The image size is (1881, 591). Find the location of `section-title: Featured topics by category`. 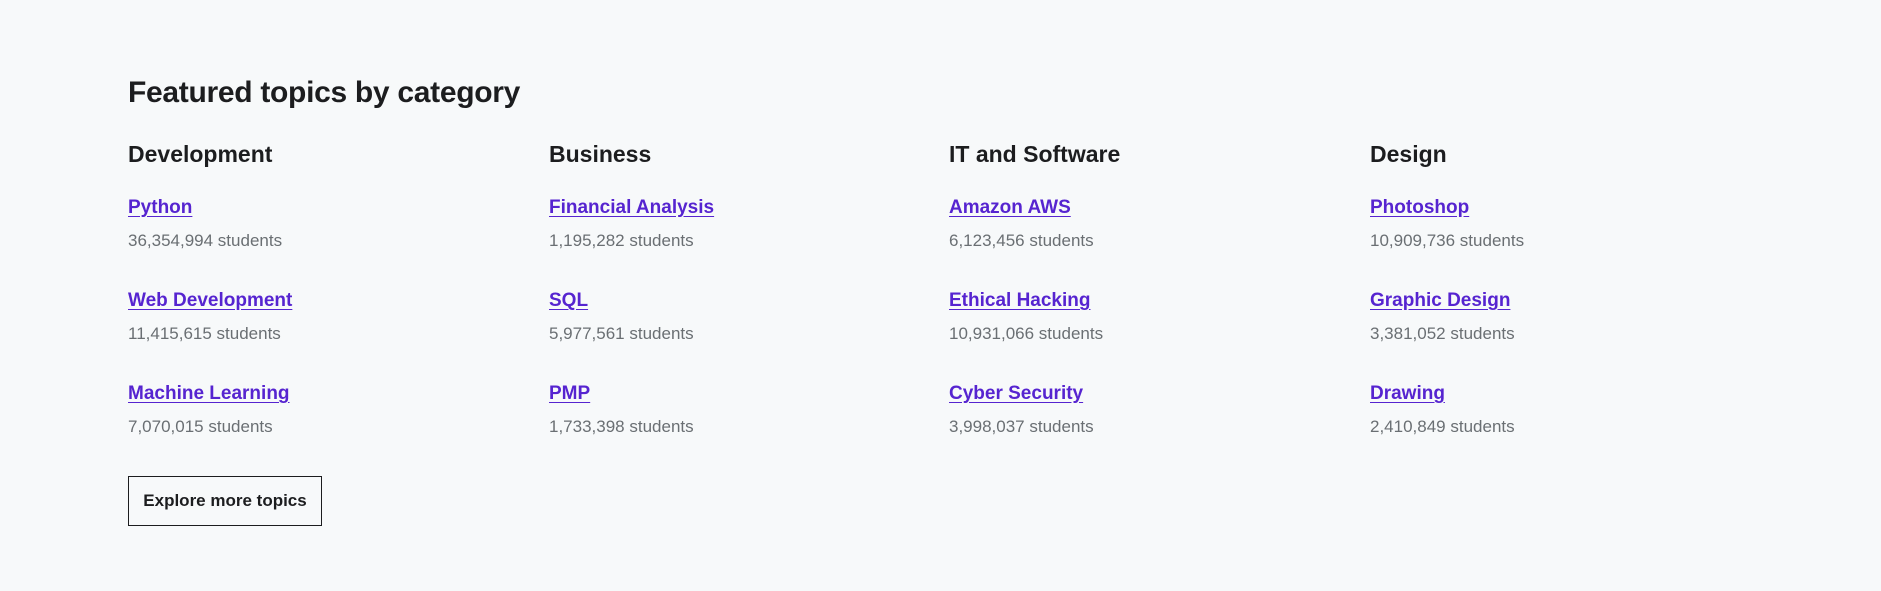

section-title: Featured topics by category is located at coordinates (324, 92).